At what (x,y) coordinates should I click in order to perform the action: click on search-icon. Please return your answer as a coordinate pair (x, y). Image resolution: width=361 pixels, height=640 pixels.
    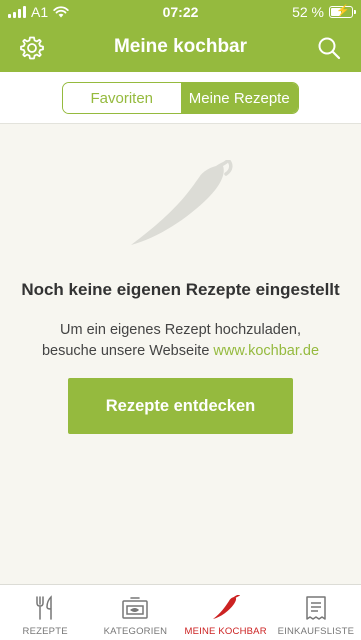
    Looking at the image, I should click on (329, 48).